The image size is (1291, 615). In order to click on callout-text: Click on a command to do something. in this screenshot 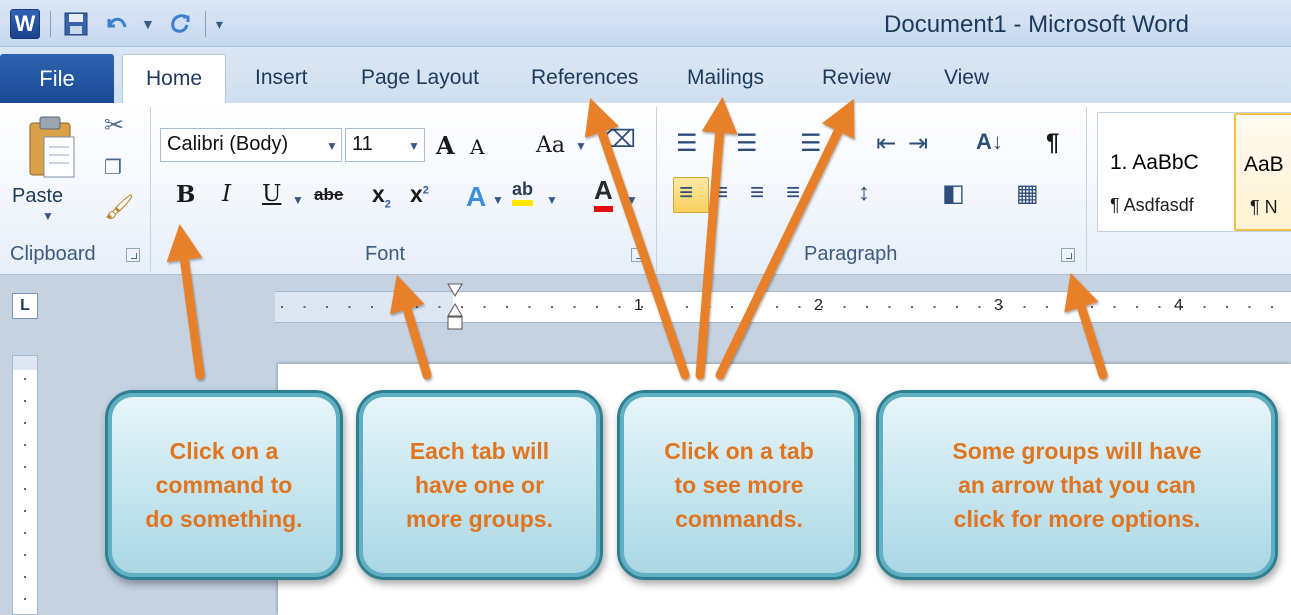, I will do `click(224, 485)`.